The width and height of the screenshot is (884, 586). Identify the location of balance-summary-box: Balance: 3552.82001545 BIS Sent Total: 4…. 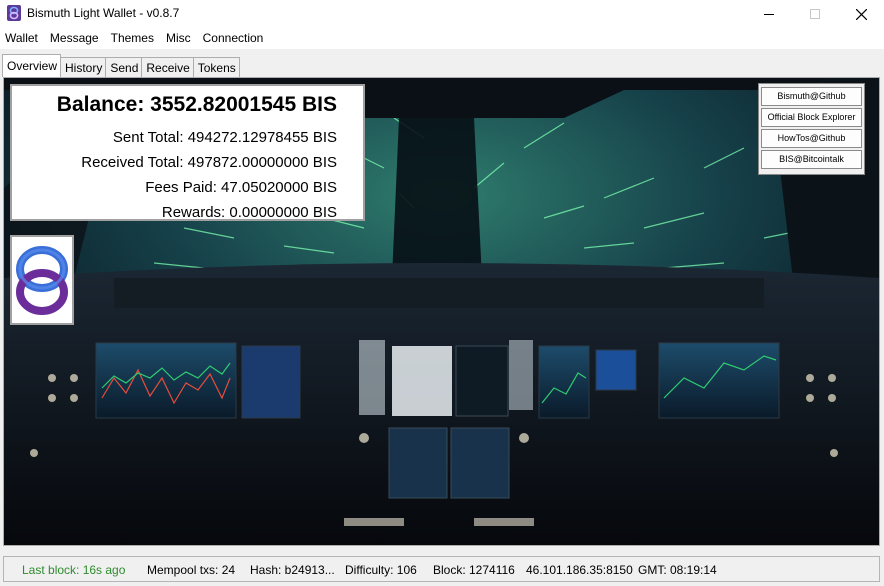
(187, 152).